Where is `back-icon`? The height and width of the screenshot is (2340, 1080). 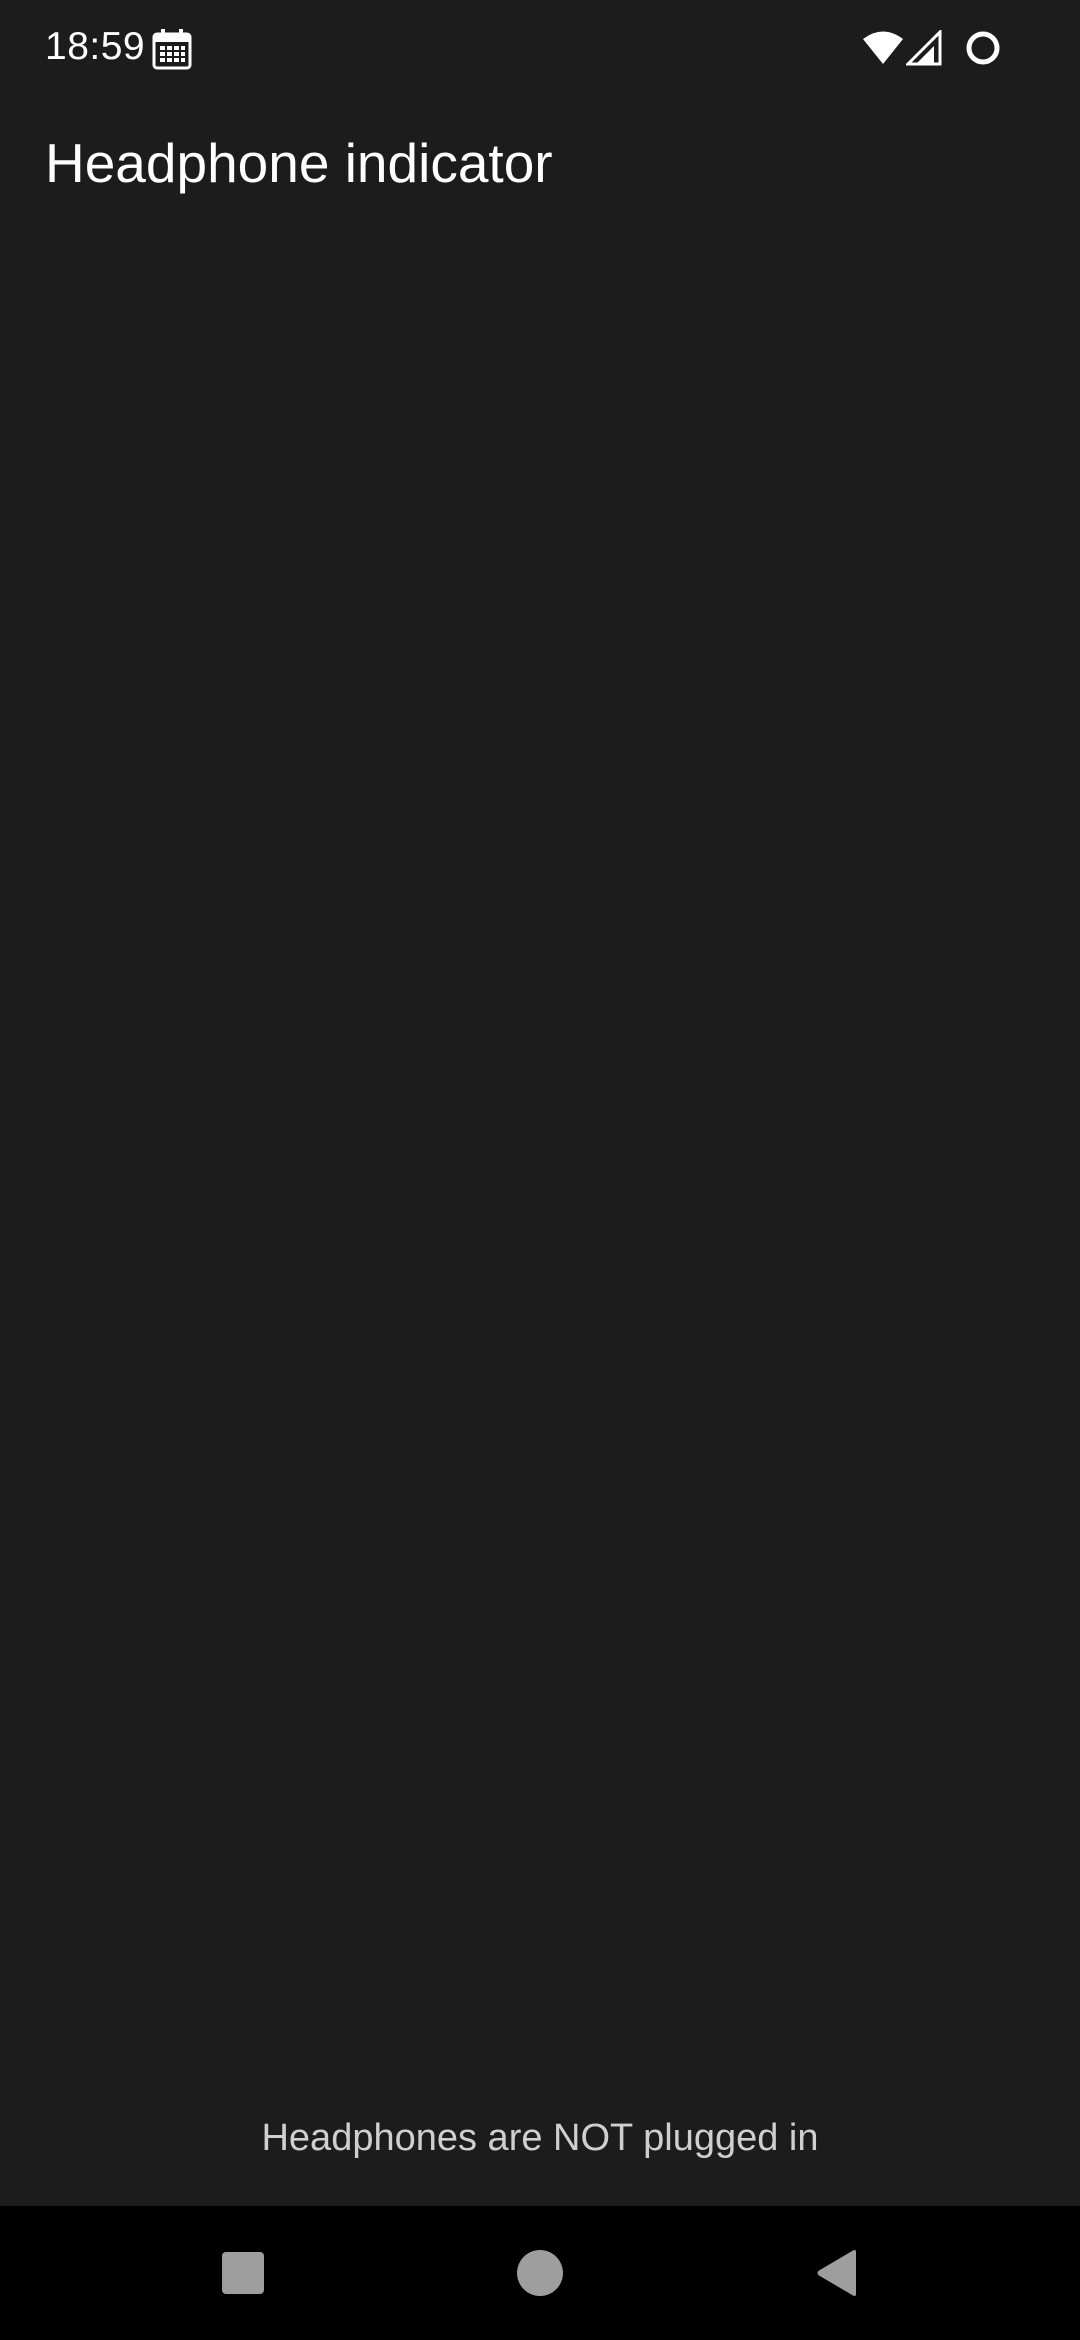
back-icon is located at coordinates (836, 2273).